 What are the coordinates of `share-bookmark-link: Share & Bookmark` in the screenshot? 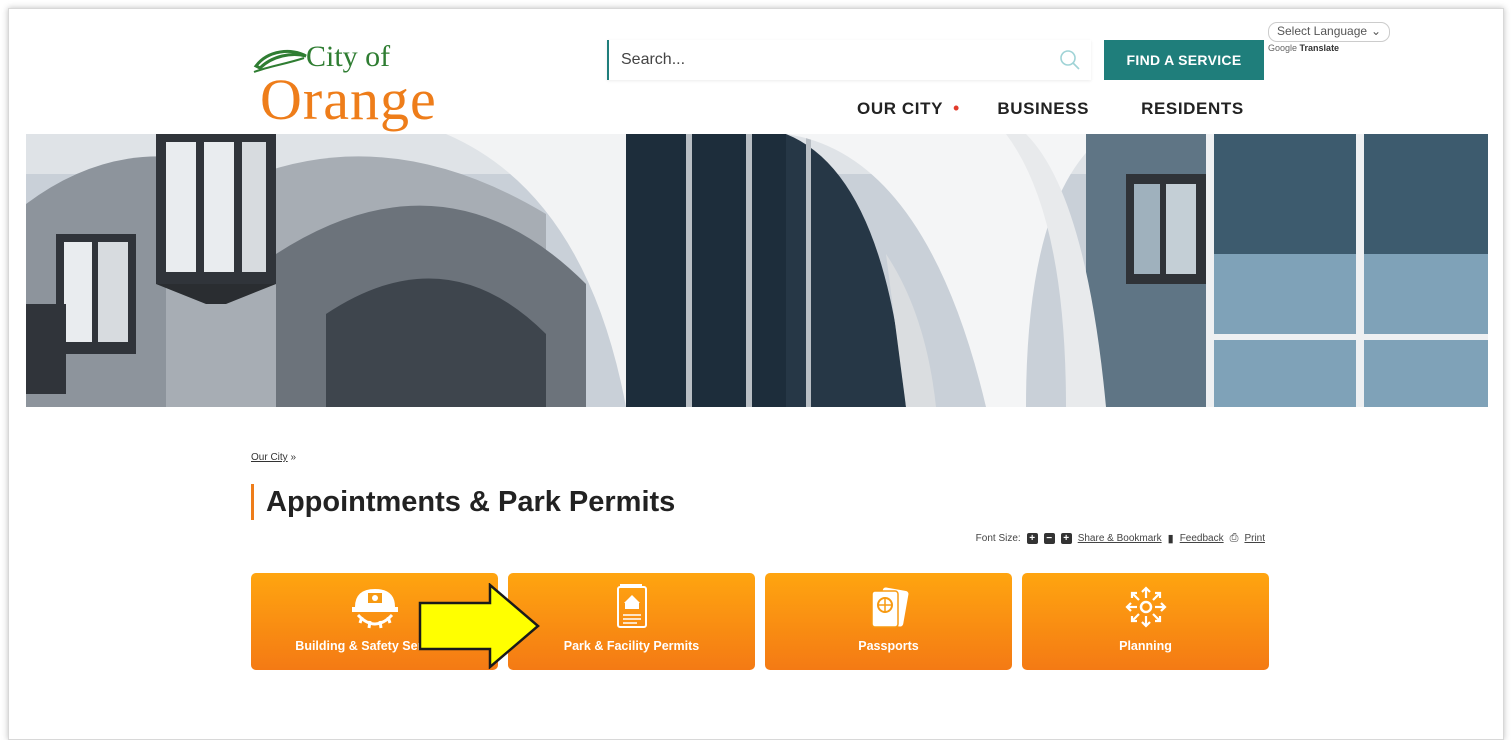 It's located at (1120, 538).